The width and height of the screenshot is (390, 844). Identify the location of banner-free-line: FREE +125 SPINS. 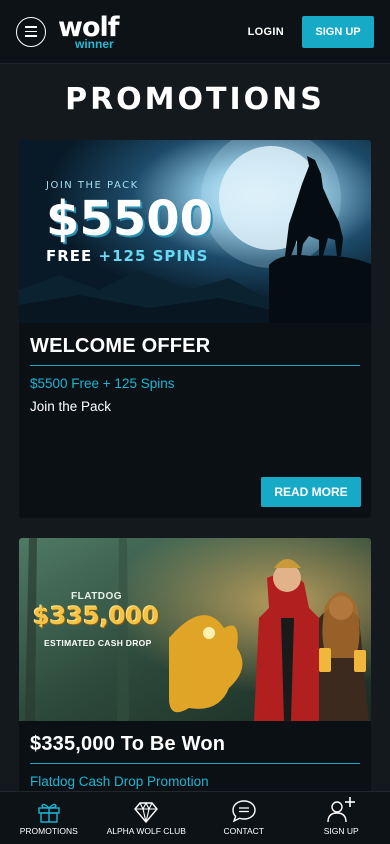
(129, 256).